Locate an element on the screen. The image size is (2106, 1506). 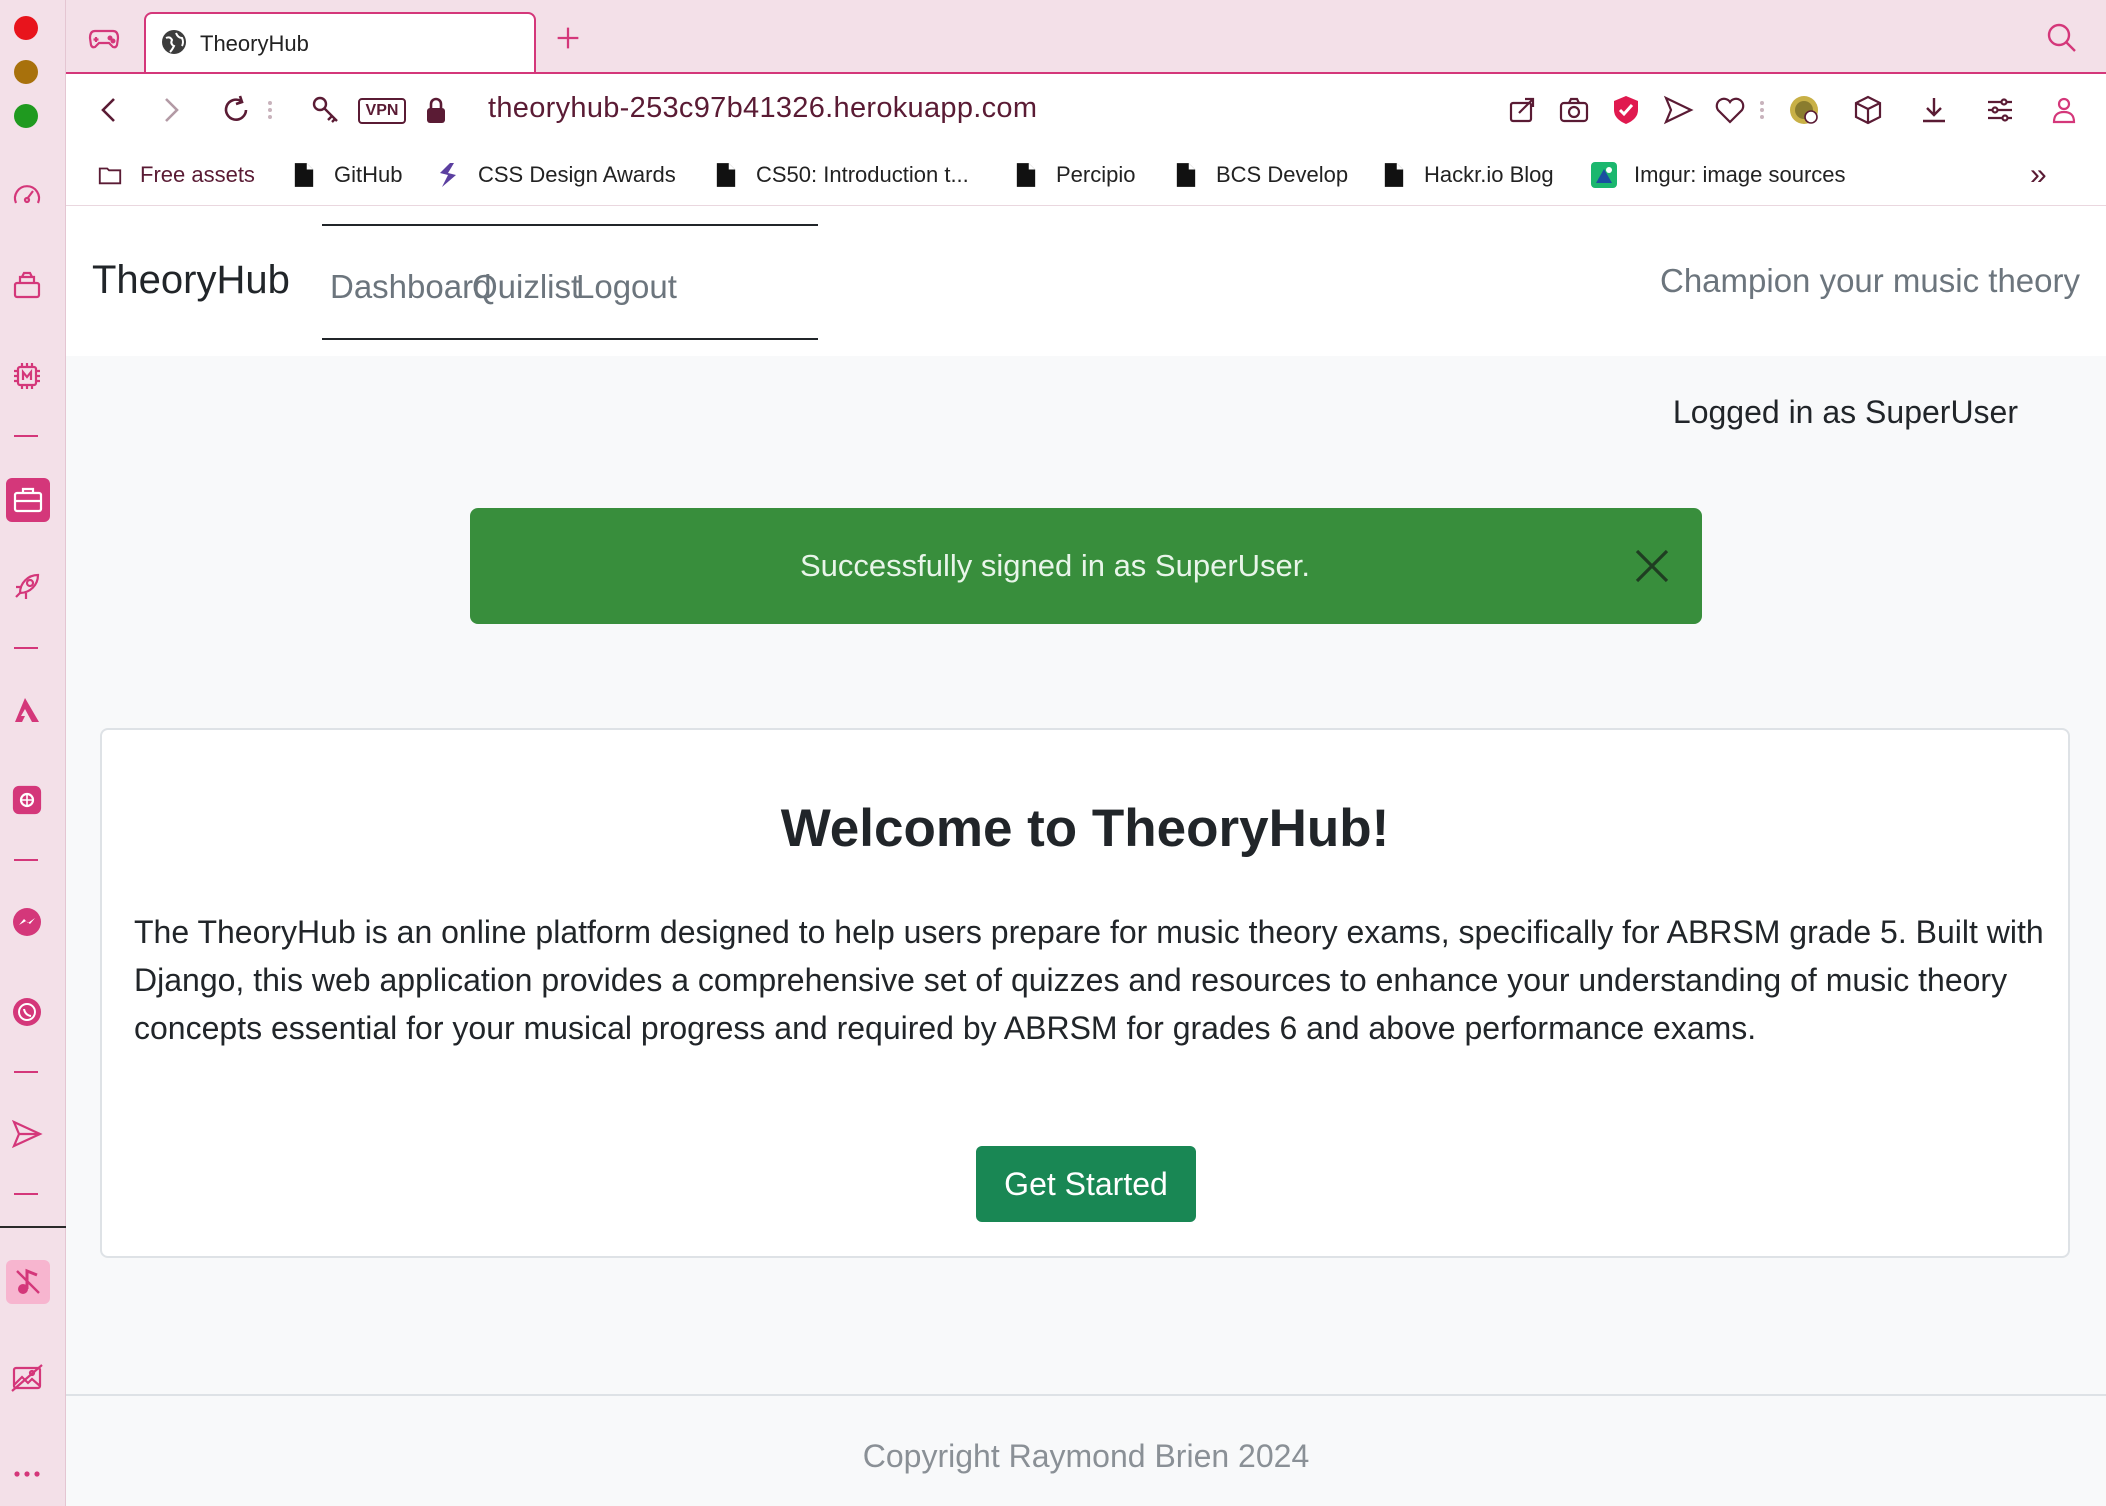
bookmark-label: GitHub is located at coordinates (368, 174).